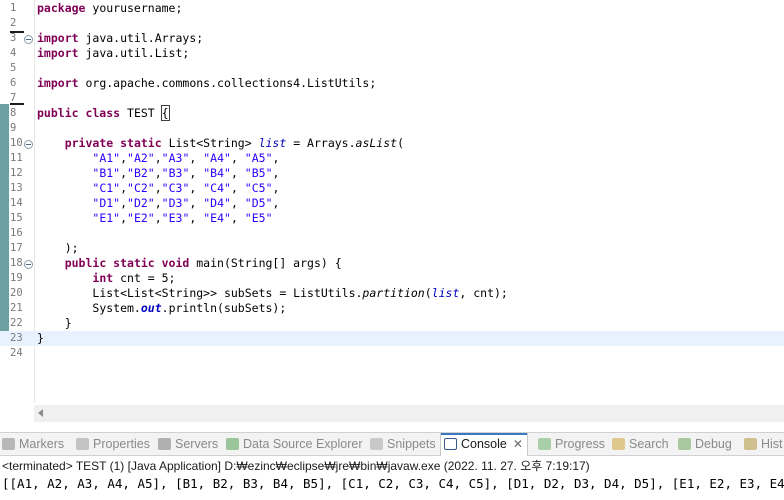 The height and width of the screenshot is (500, 784). I want to click on tab-markers: Markers, so click(33, 444).